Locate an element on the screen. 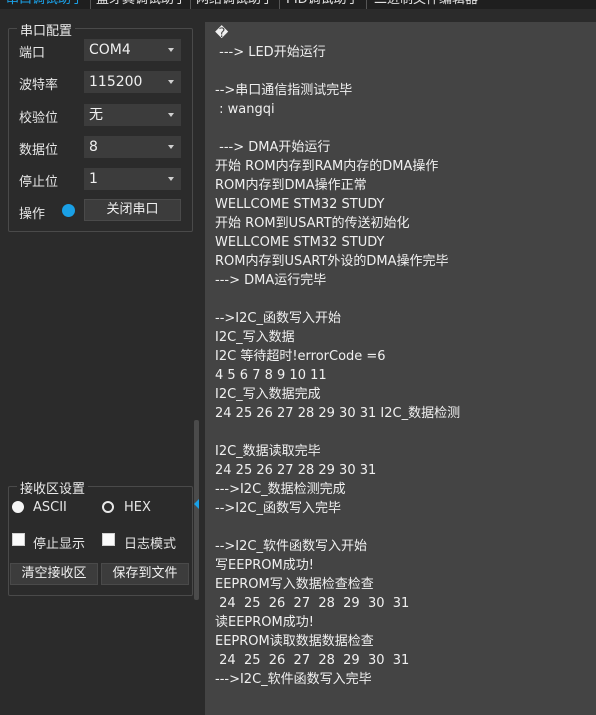  tab-strip: 串口调试助手 蓝牙其调试助手 网络调试助手 PID调试助手 二进制文件编辑器 is located at coordinates (298, 4).